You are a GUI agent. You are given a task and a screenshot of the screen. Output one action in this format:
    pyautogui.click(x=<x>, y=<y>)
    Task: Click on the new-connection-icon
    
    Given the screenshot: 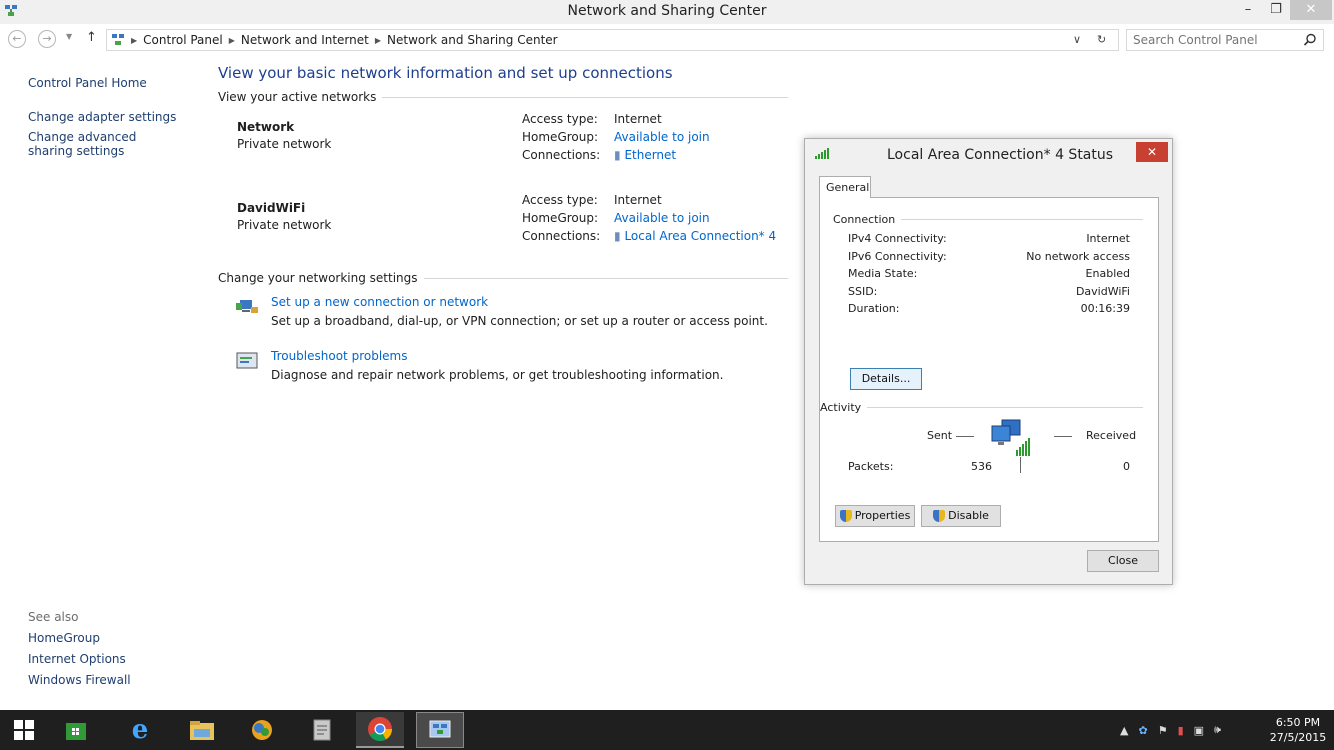 What is the action you would take?
    pyautogui.click(x=247, y=306)
    